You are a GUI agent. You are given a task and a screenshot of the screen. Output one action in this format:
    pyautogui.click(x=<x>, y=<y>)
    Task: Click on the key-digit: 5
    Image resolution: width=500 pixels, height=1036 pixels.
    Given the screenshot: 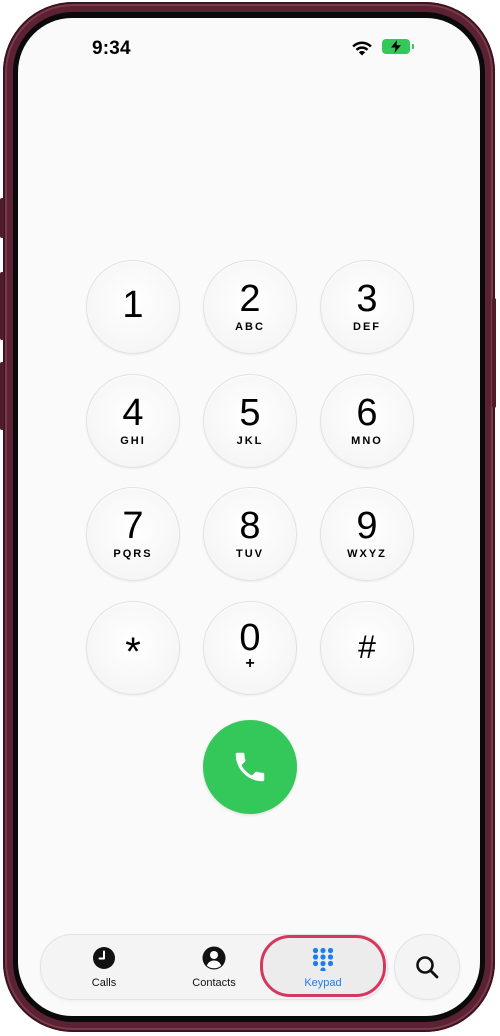 What is the action you would take?
    pyautogui.click(x=250, y=413)
    